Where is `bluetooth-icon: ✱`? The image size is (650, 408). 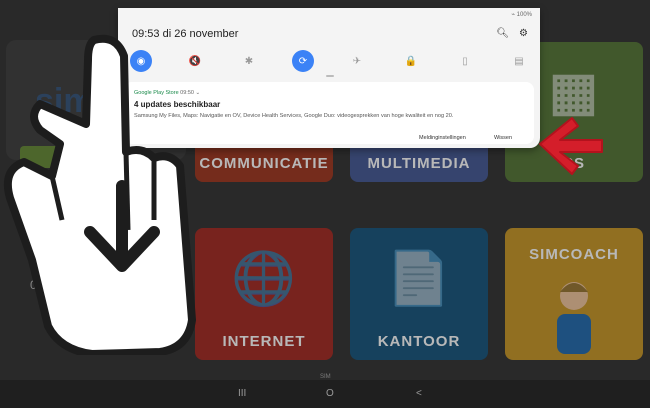
bluetooth-icon: ✱ is located at coordinates (249, 61).